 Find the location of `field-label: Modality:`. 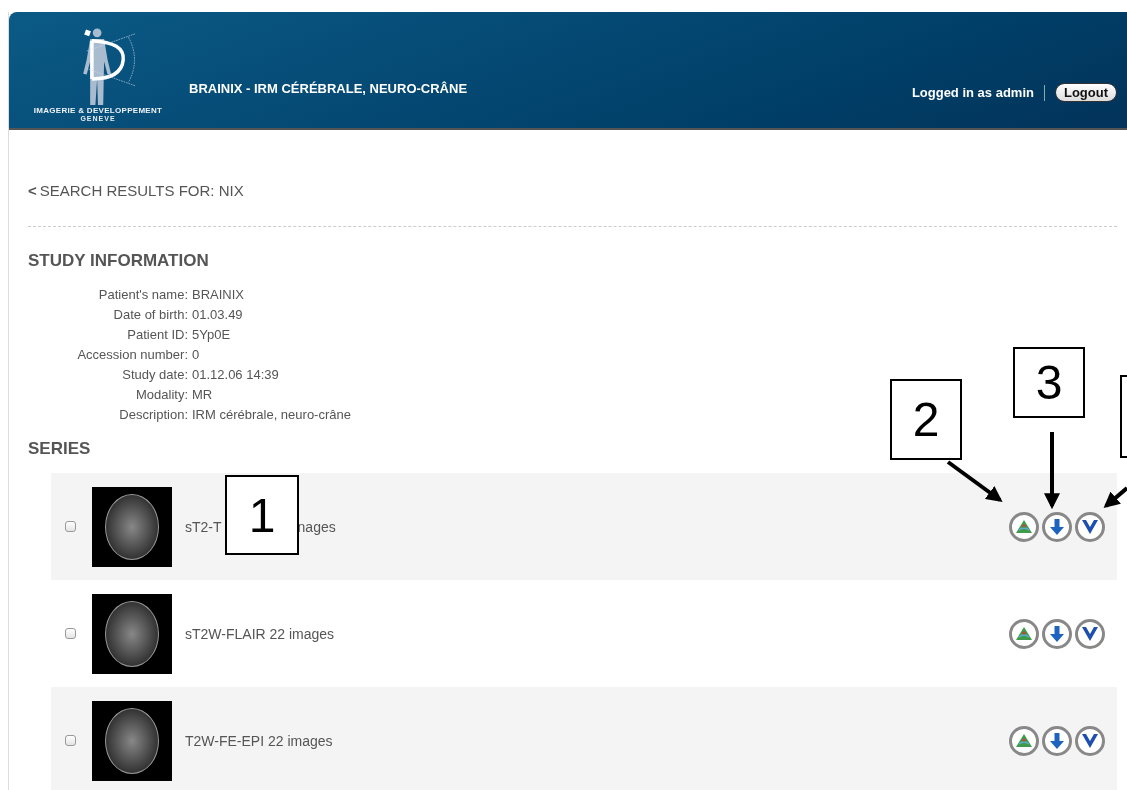

field-label: Modality: is located at coordinates (161, 395).